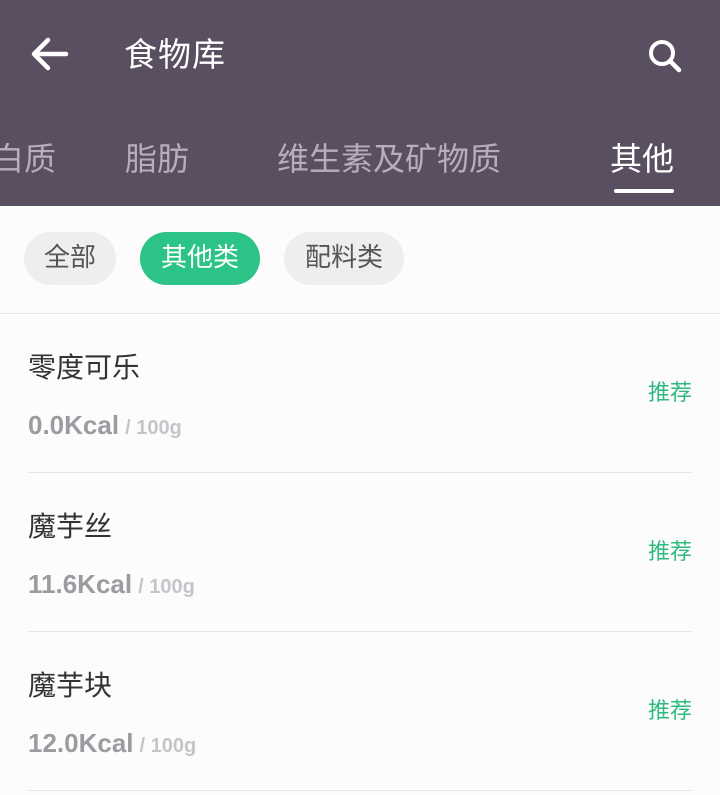 The width and height of the screenshot is (720, 795). I want to click on filter-chip-all: 全部, so click(70, 258).